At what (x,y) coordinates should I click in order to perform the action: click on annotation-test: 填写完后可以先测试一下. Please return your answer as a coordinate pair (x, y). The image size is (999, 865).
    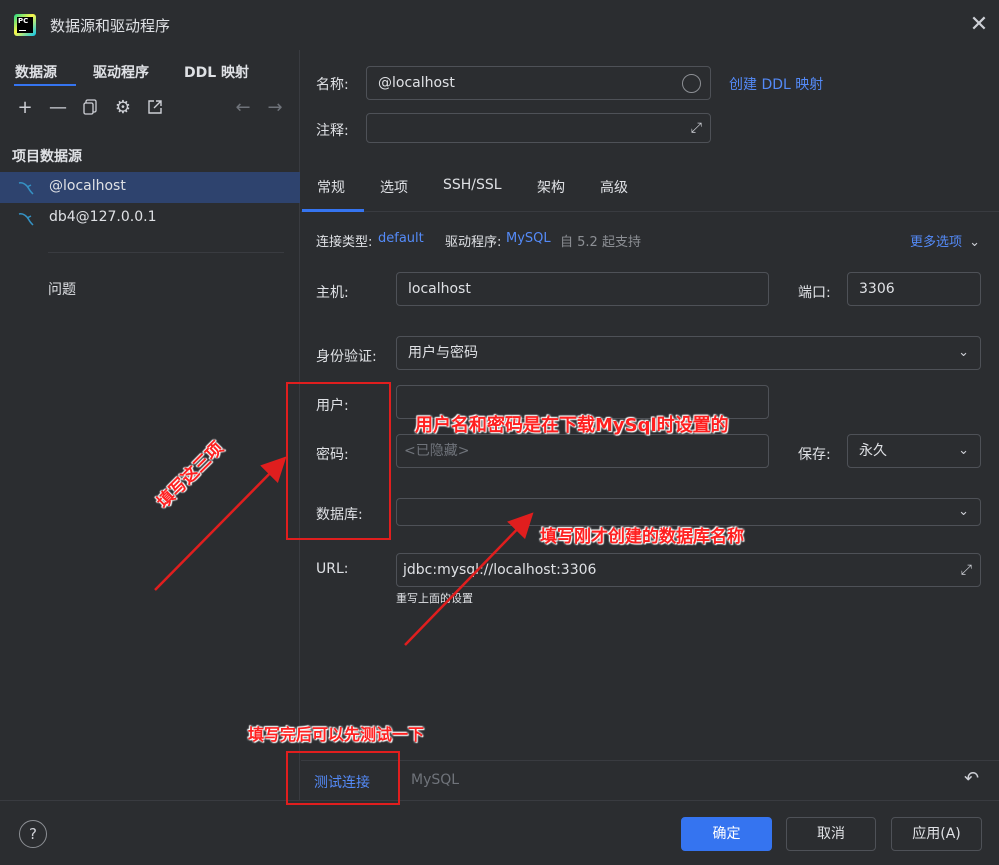
    Looking at the image, I should click on (336, 734).